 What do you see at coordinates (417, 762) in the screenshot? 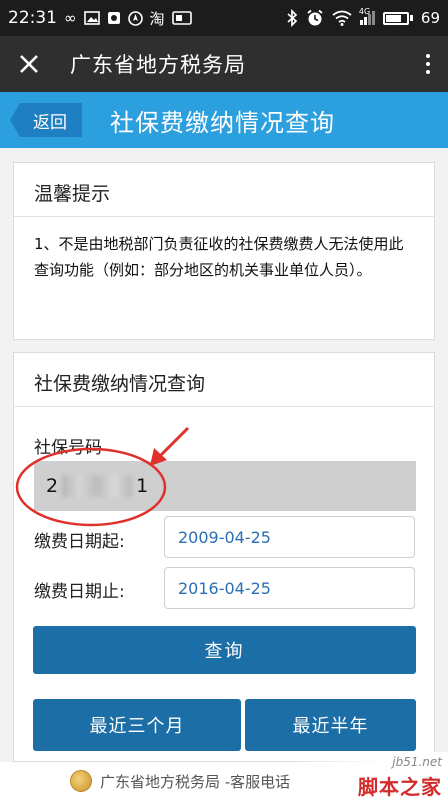
I see `watermark-site: jb51.net` at bounding box center [417, 762].